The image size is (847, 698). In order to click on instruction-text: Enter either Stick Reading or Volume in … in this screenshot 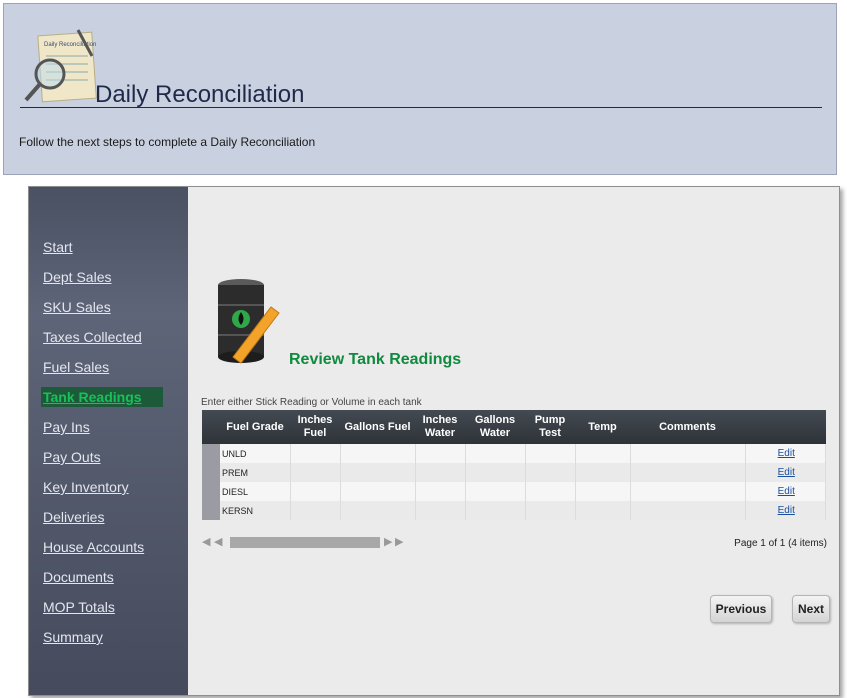, I will do `click(311, 402)`.